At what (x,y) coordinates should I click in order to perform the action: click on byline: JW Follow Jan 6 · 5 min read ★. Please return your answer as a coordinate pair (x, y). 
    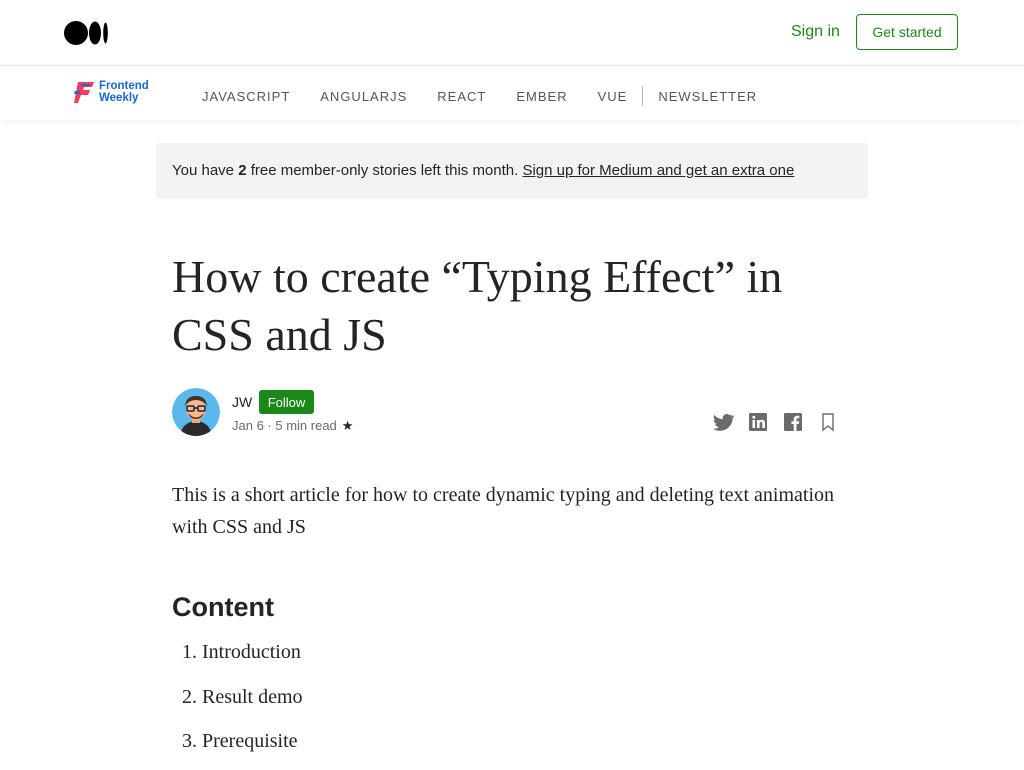
    Looking at the image, I should click on (506, 413).